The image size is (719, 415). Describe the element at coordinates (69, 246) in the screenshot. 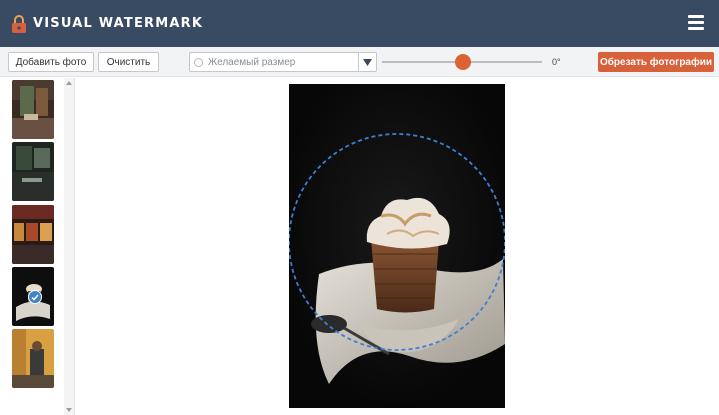

I see `sidebar-scrollbar` at that location.